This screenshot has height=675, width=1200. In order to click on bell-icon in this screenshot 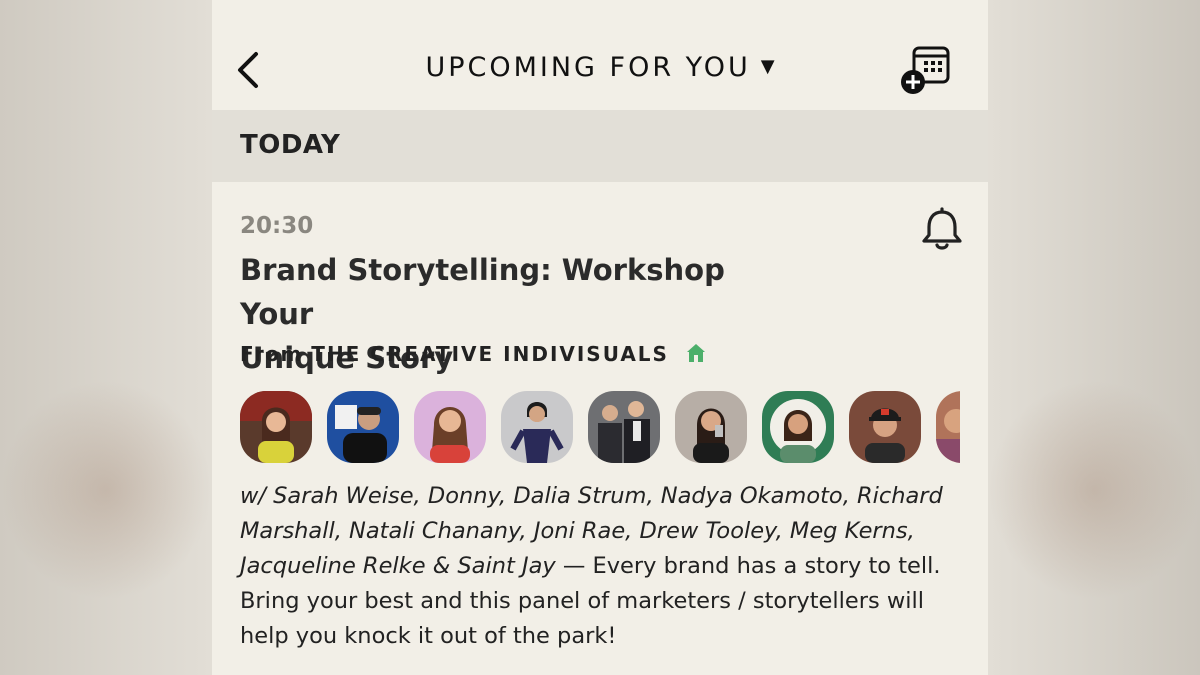, I will do `click(942, 228)`.